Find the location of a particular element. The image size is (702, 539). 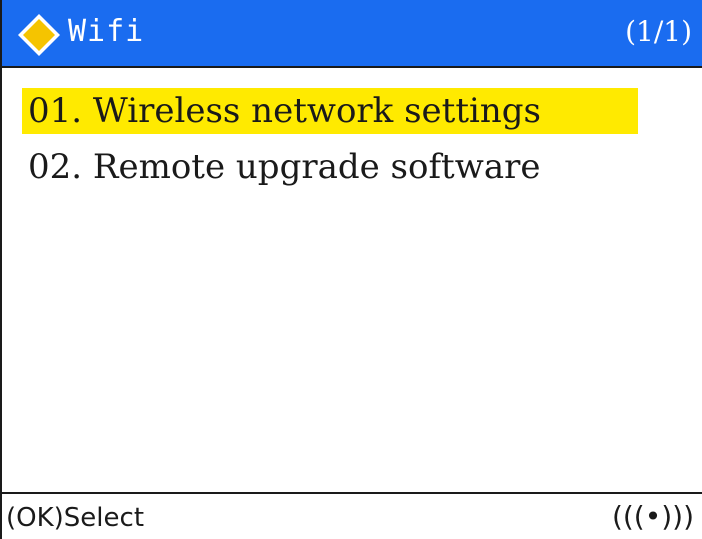

page-title: Wifi is located at coordinates (106, 31).